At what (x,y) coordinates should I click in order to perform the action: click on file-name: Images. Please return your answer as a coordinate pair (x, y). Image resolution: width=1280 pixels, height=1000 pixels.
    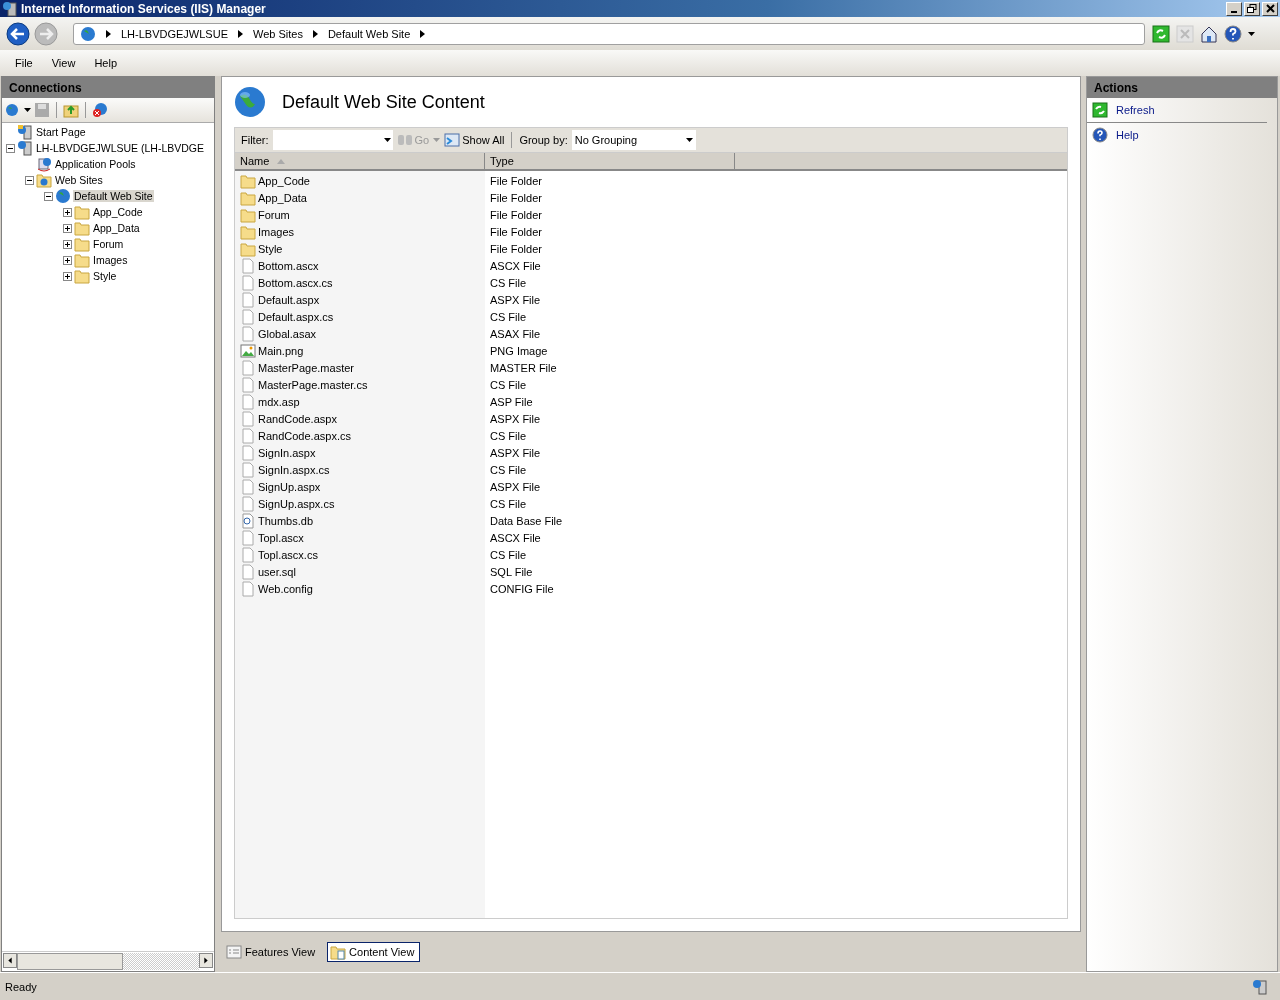
    Looking at the image, I should click on (276, 231).